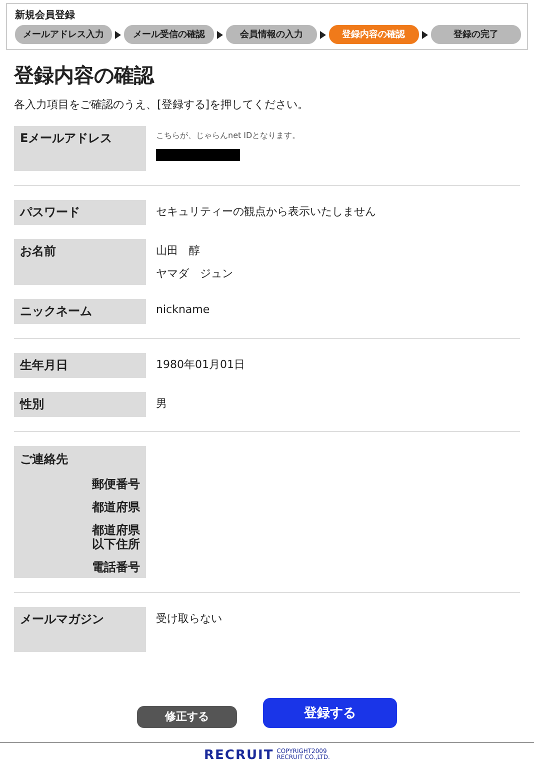 Image resolution: width=534 pixels, height=768 pixels. What do you see at coordinates (116, 485) in the screenshot?
I see `field-sublabel: 郵便番号` at bounding box center [116, 485].